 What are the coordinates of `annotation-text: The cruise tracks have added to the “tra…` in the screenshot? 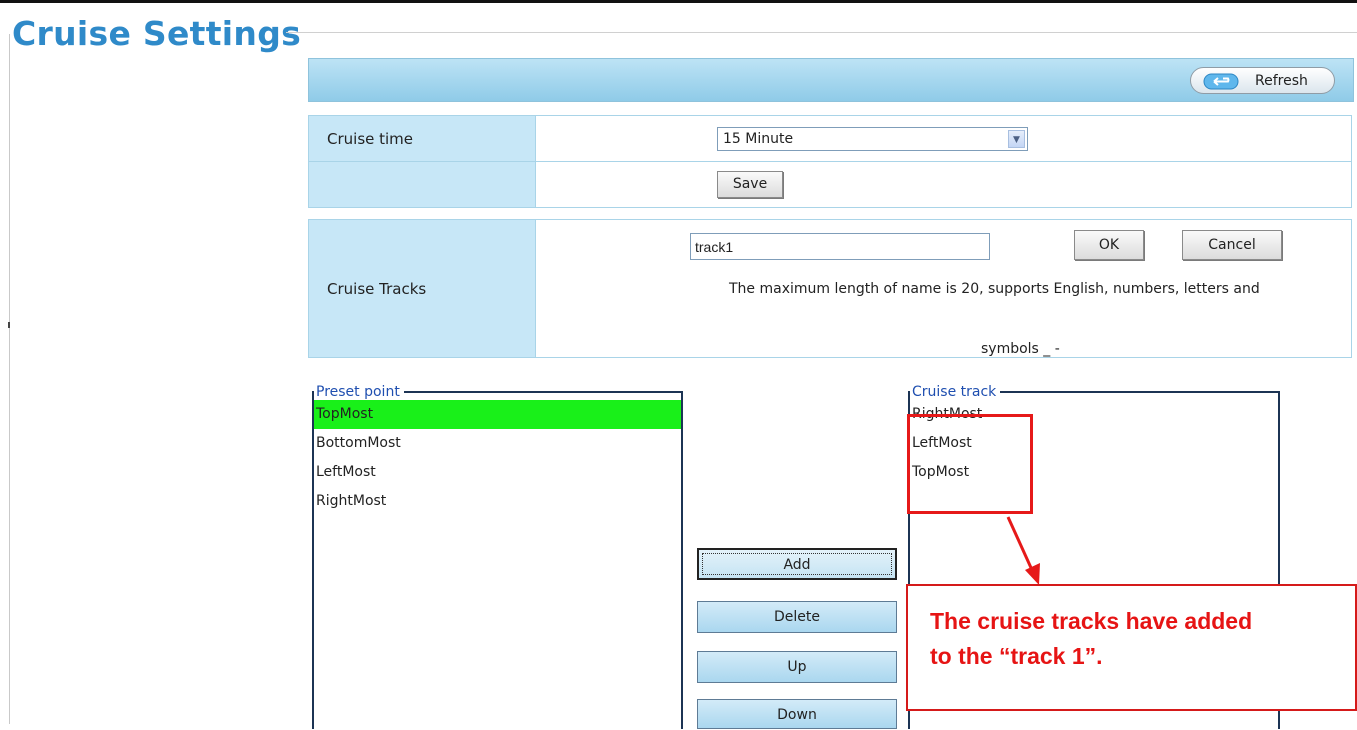 It's located at (1091, 639).